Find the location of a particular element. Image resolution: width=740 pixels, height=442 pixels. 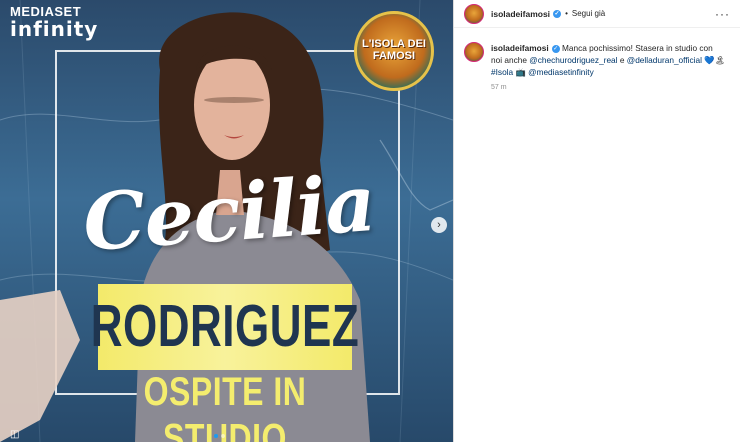

hashtag-isola: #Isola is located at coordinates (502, 72).